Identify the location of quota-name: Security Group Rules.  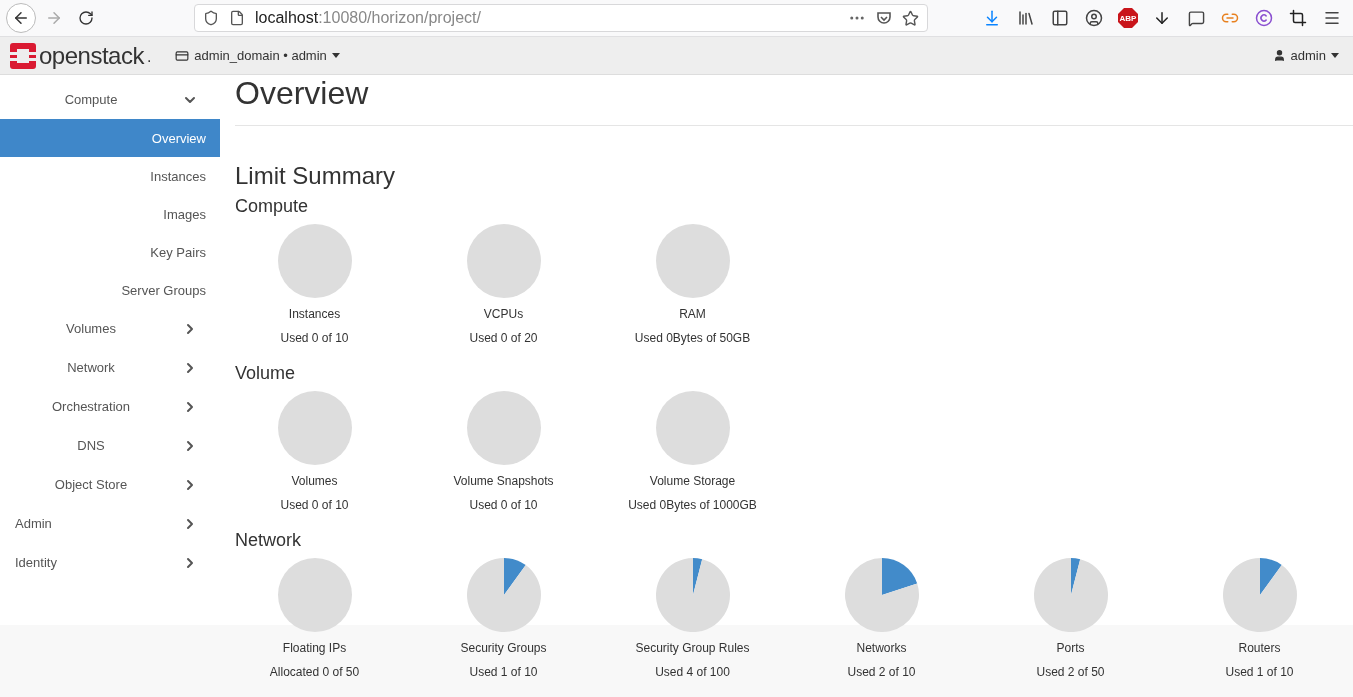
(692, 648).